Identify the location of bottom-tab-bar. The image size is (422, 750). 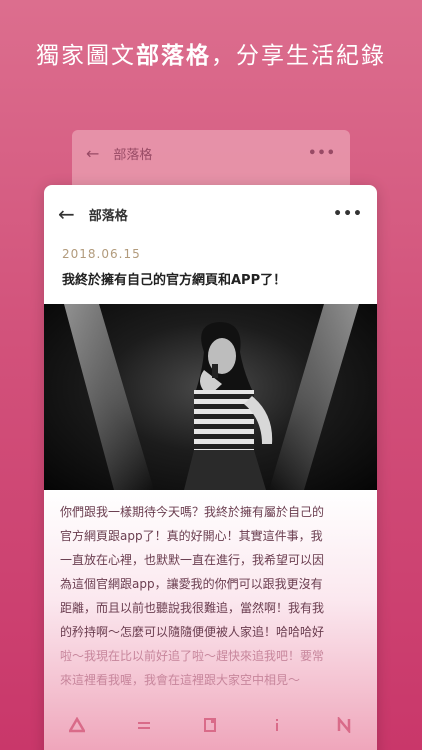
(210, 725).